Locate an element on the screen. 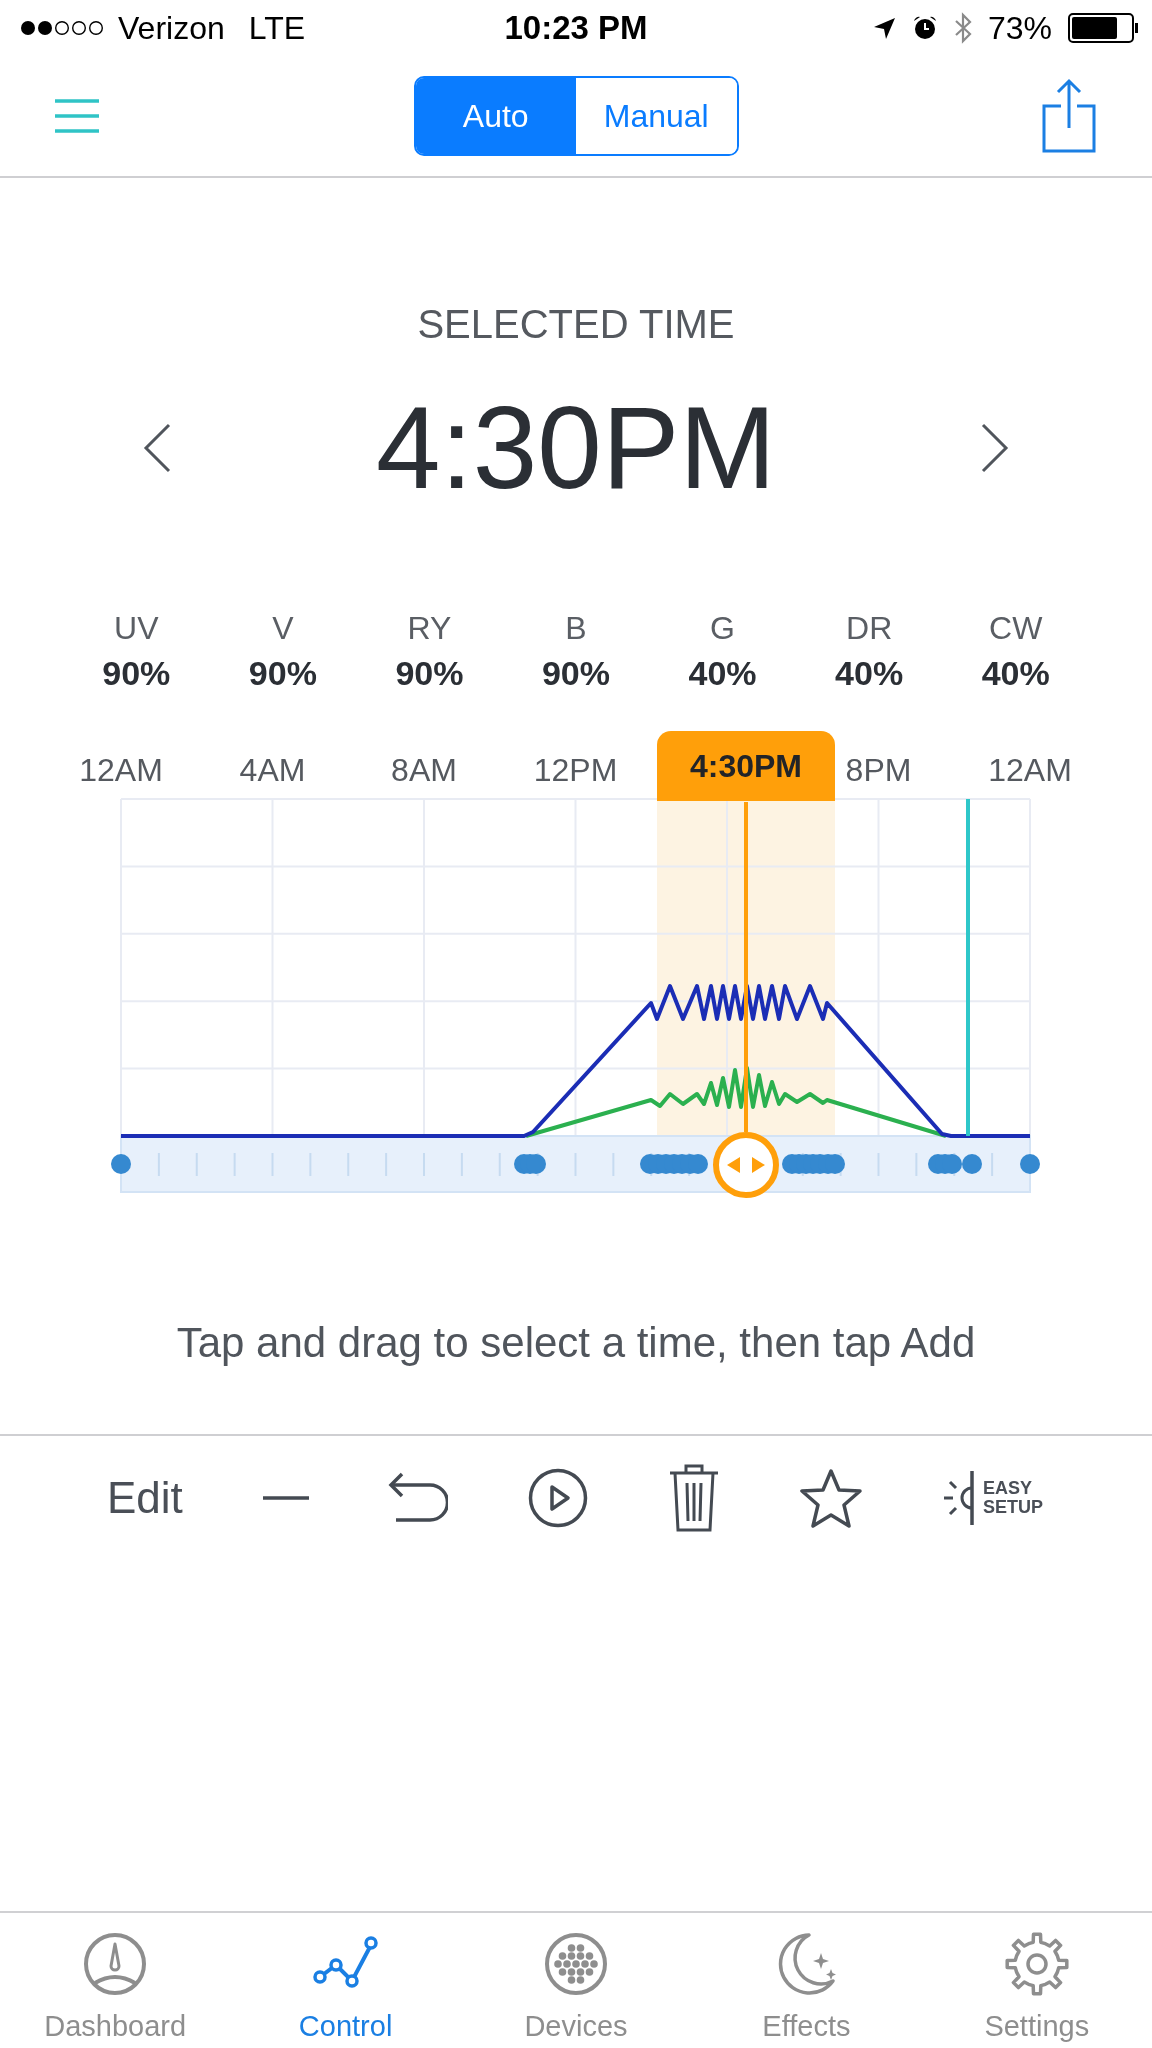  play-icon is located at coordinates (557, 1498).